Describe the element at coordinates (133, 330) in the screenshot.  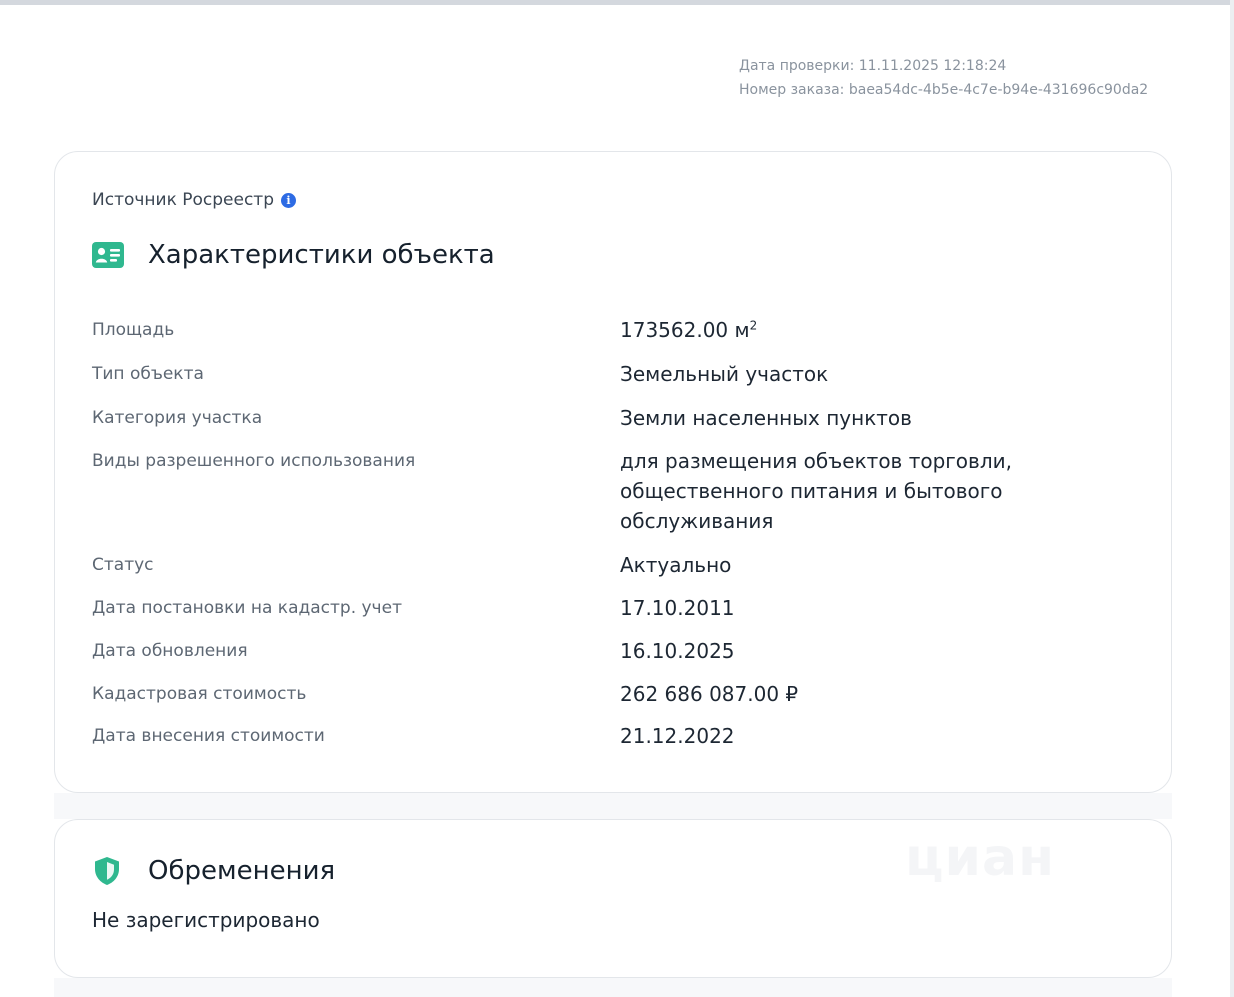
I see `area-label: Площадь` at that location.